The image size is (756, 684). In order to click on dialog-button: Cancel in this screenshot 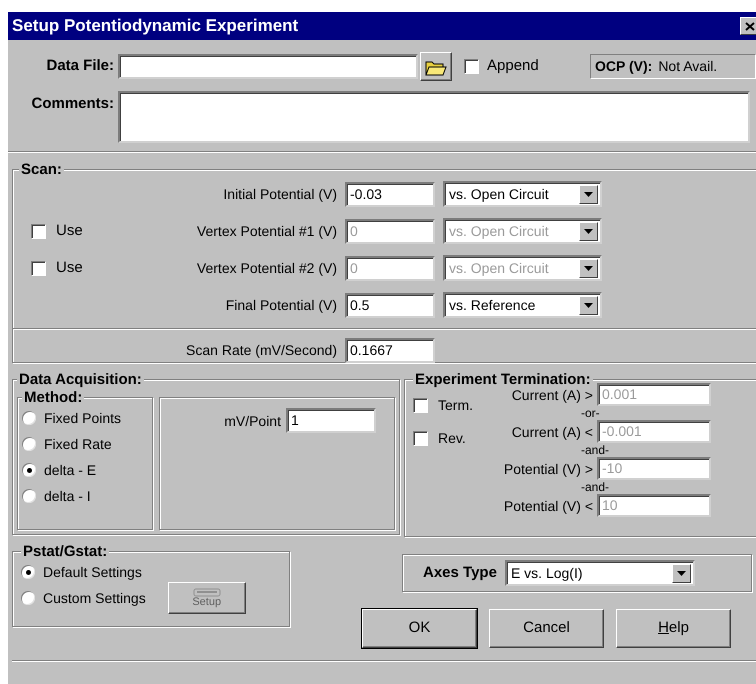, I will do `click(546, 628)`.